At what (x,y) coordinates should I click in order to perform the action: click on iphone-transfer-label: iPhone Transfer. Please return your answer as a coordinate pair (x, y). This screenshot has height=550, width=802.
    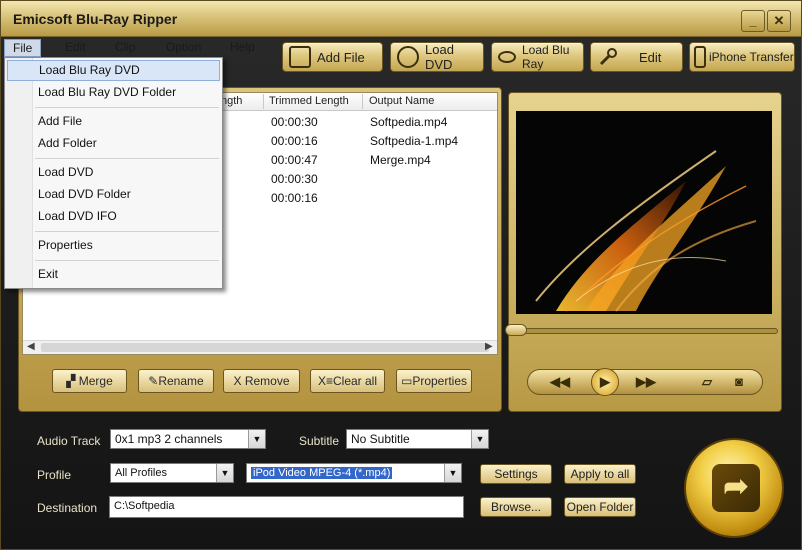
    Looking at the image, I should click on (751, 57).